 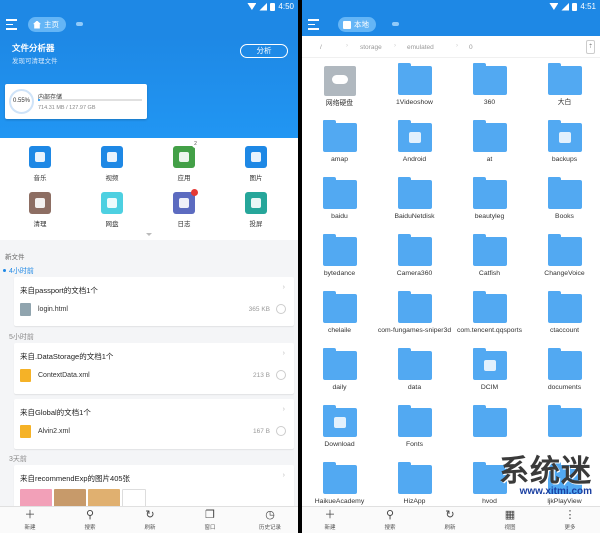 I want to click on file-row: ContextData.xml 213 B, so click(x=154, y=376).